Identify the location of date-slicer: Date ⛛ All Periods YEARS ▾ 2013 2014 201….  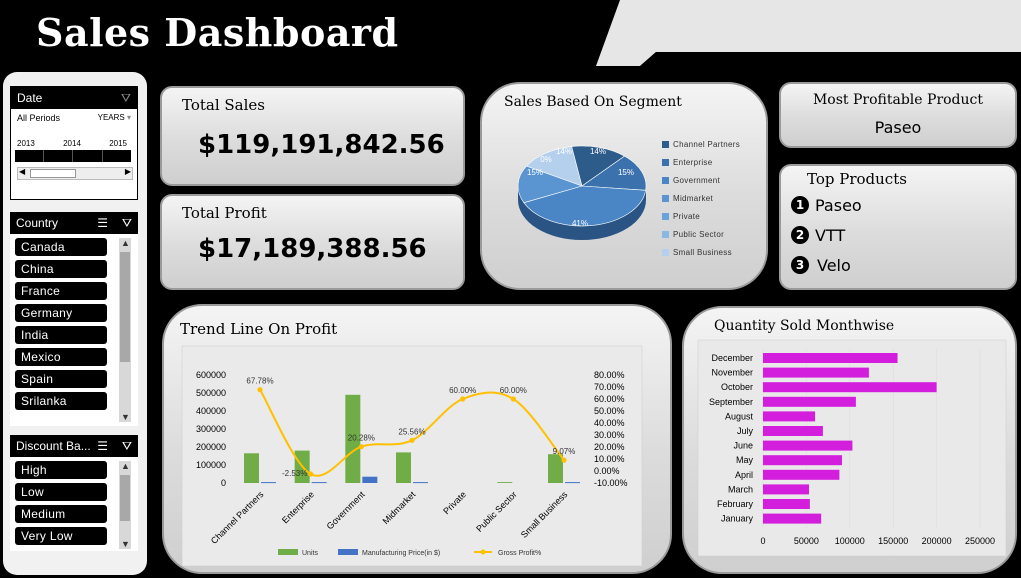
(74, 143).